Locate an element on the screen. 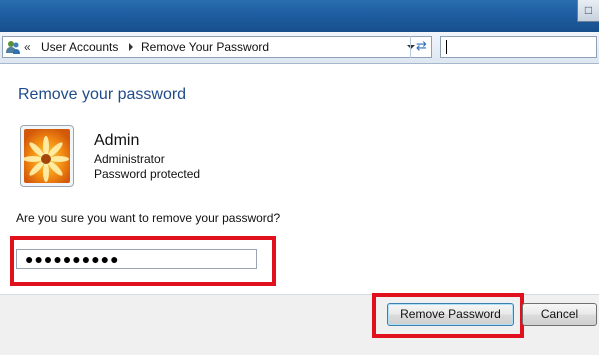 The image size is (599, 355). user-role: Administrator is located at coordinates (129, 159).